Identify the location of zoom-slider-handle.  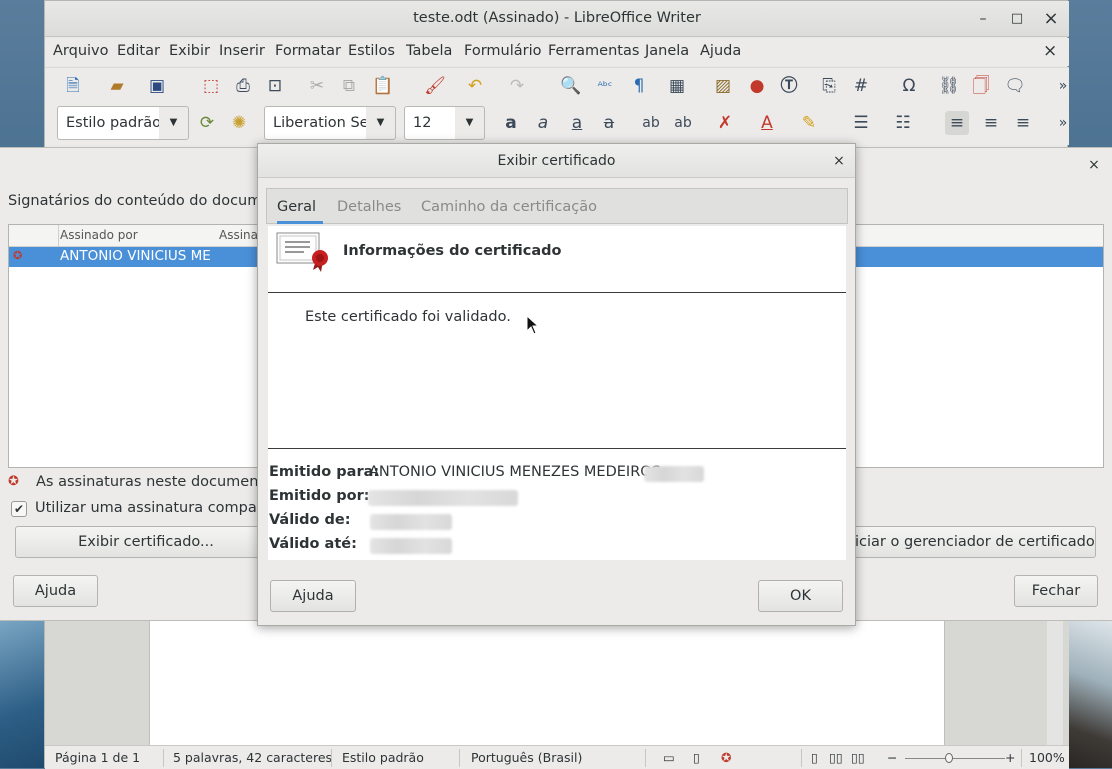
(949, 758).